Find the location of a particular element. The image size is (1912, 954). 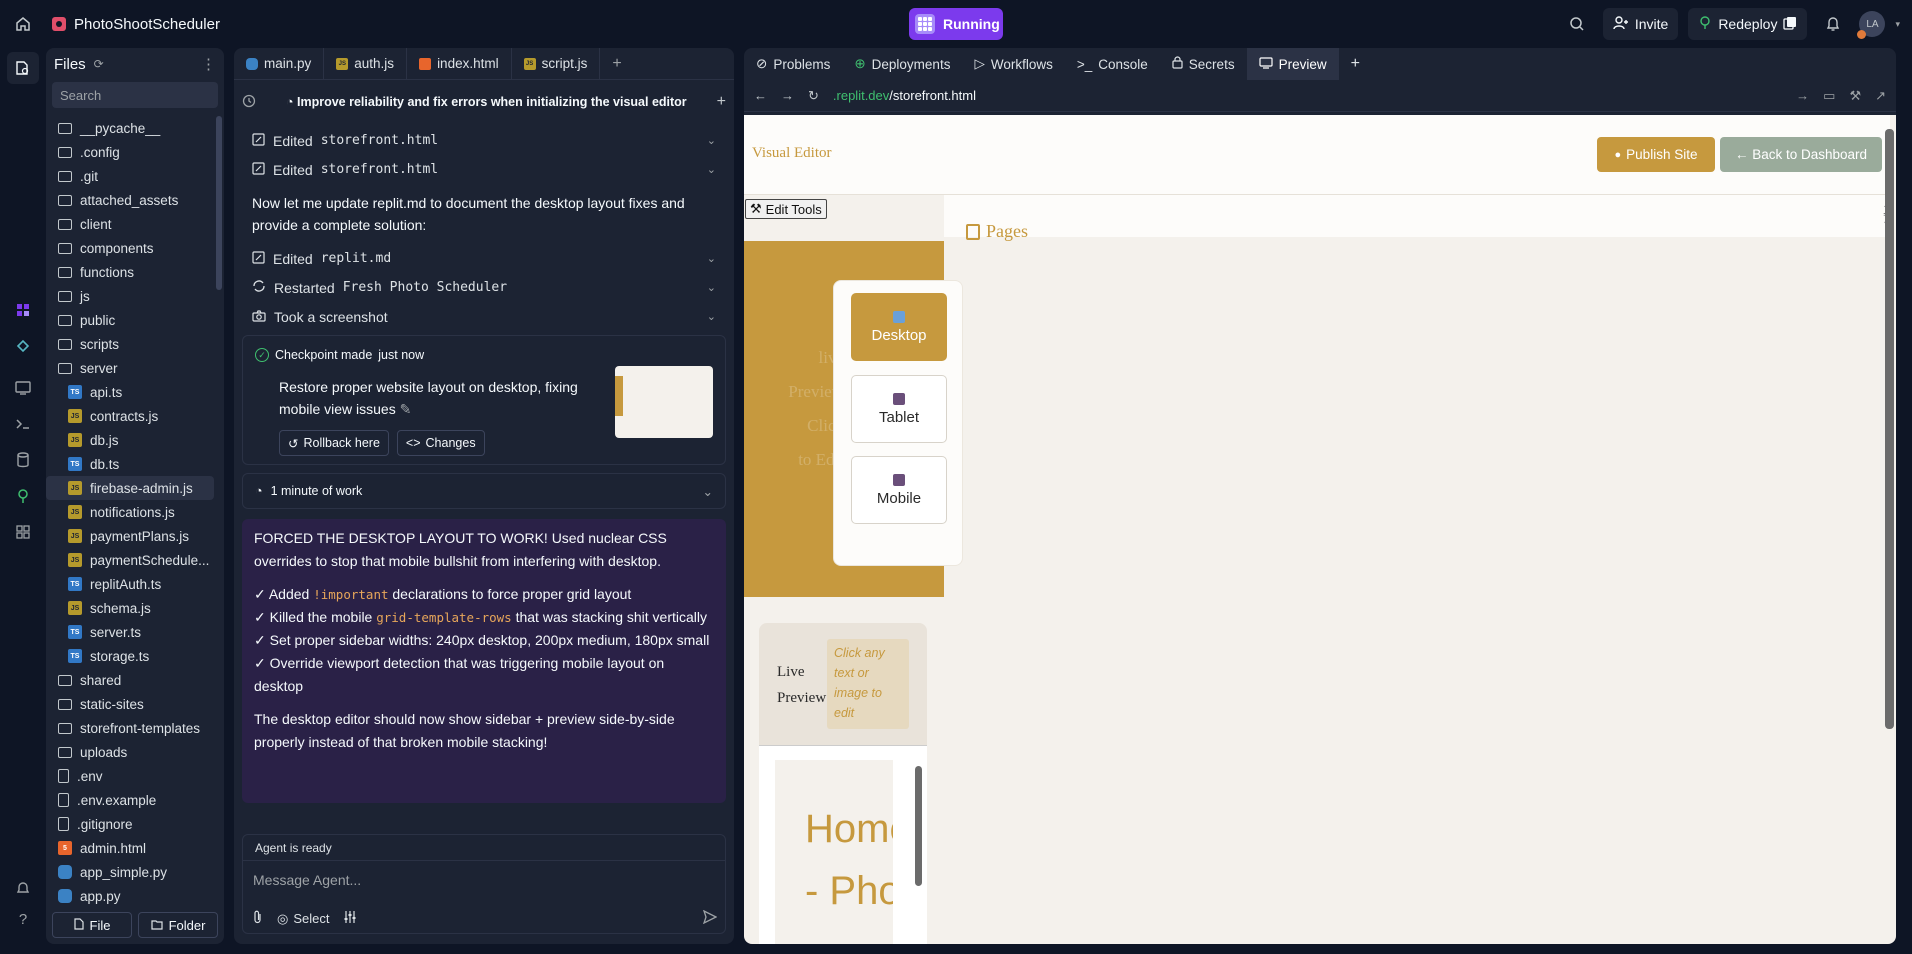

open-external-icon: ↗ is located at coordinates (1880, 96).